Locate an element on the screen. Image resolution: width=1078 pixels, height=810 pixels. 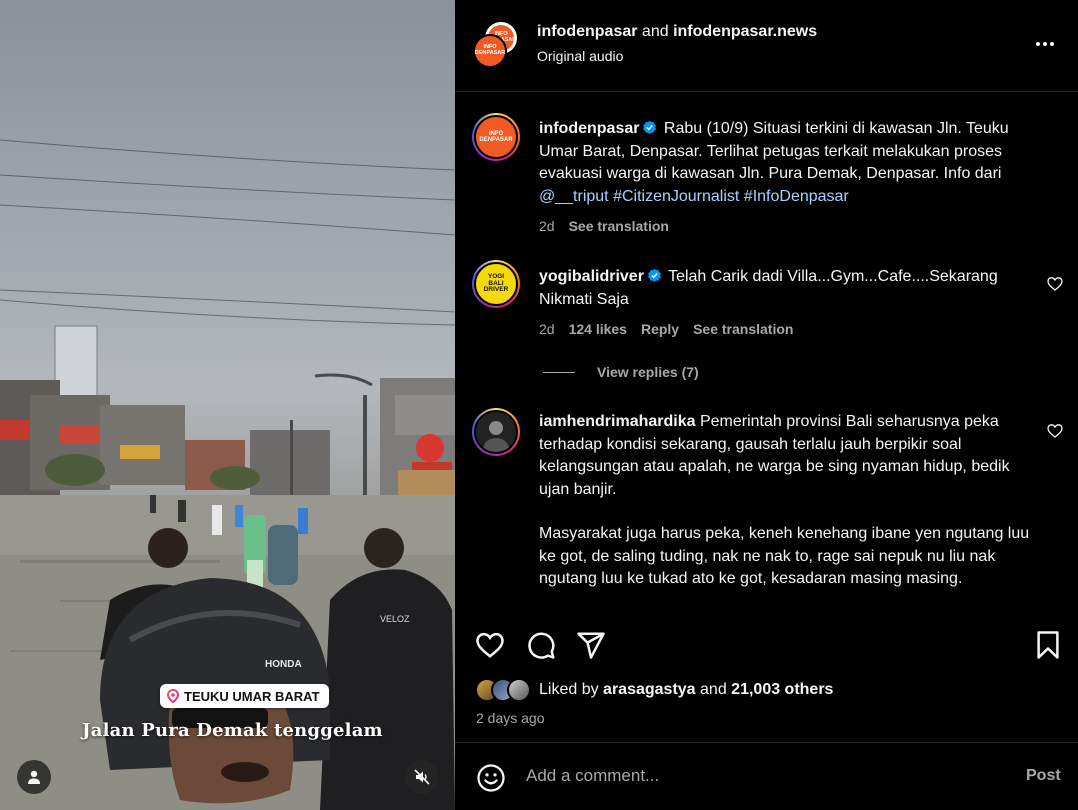
avatar-logo-text: YOGI BALI DRIVER is located at coordinates (496, 283).